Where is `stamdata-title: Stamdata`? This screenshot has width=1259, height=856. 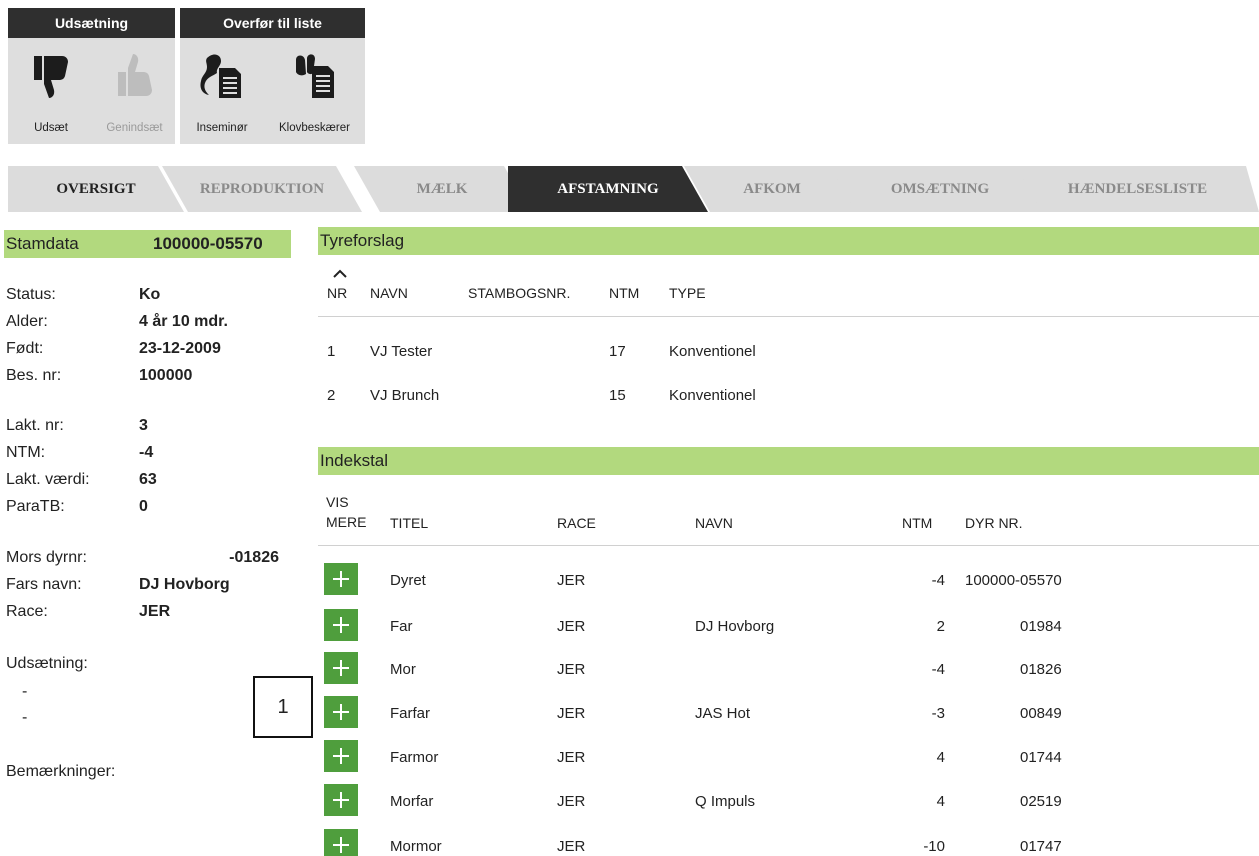
stamdata-title: Stamdata is located at coordinates (42, 243).